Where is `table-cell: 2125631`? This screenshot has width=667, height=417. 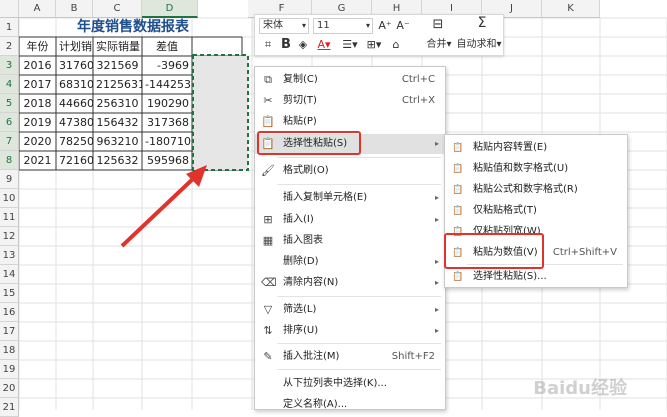
table-cell: 2125631 is located at coordinates (117, 84).